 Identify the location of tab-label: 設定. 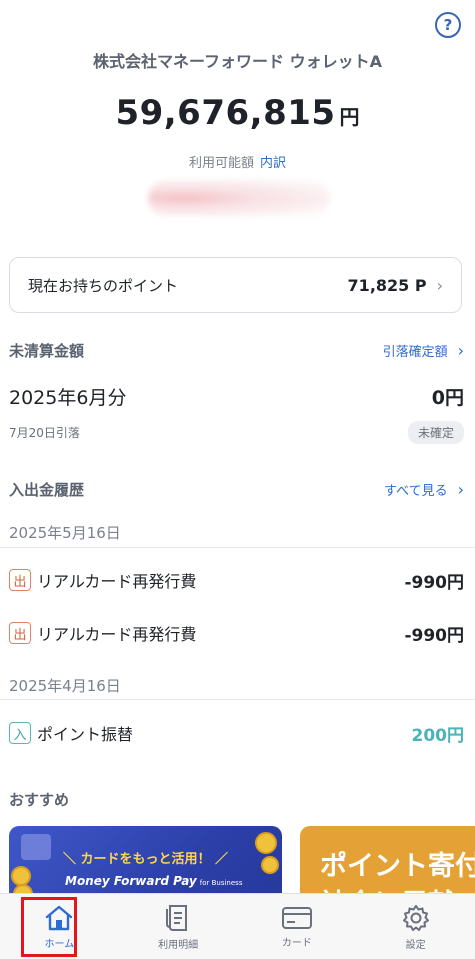
(415, 945).